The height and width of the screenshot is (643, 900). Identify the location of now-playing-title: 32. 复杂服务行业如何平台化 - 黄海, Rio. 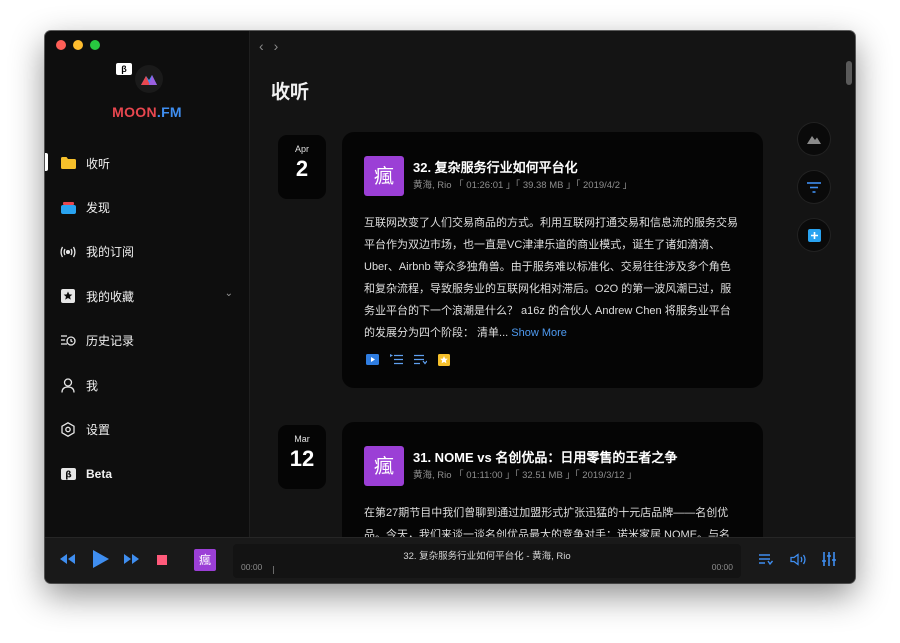
(487, 556).